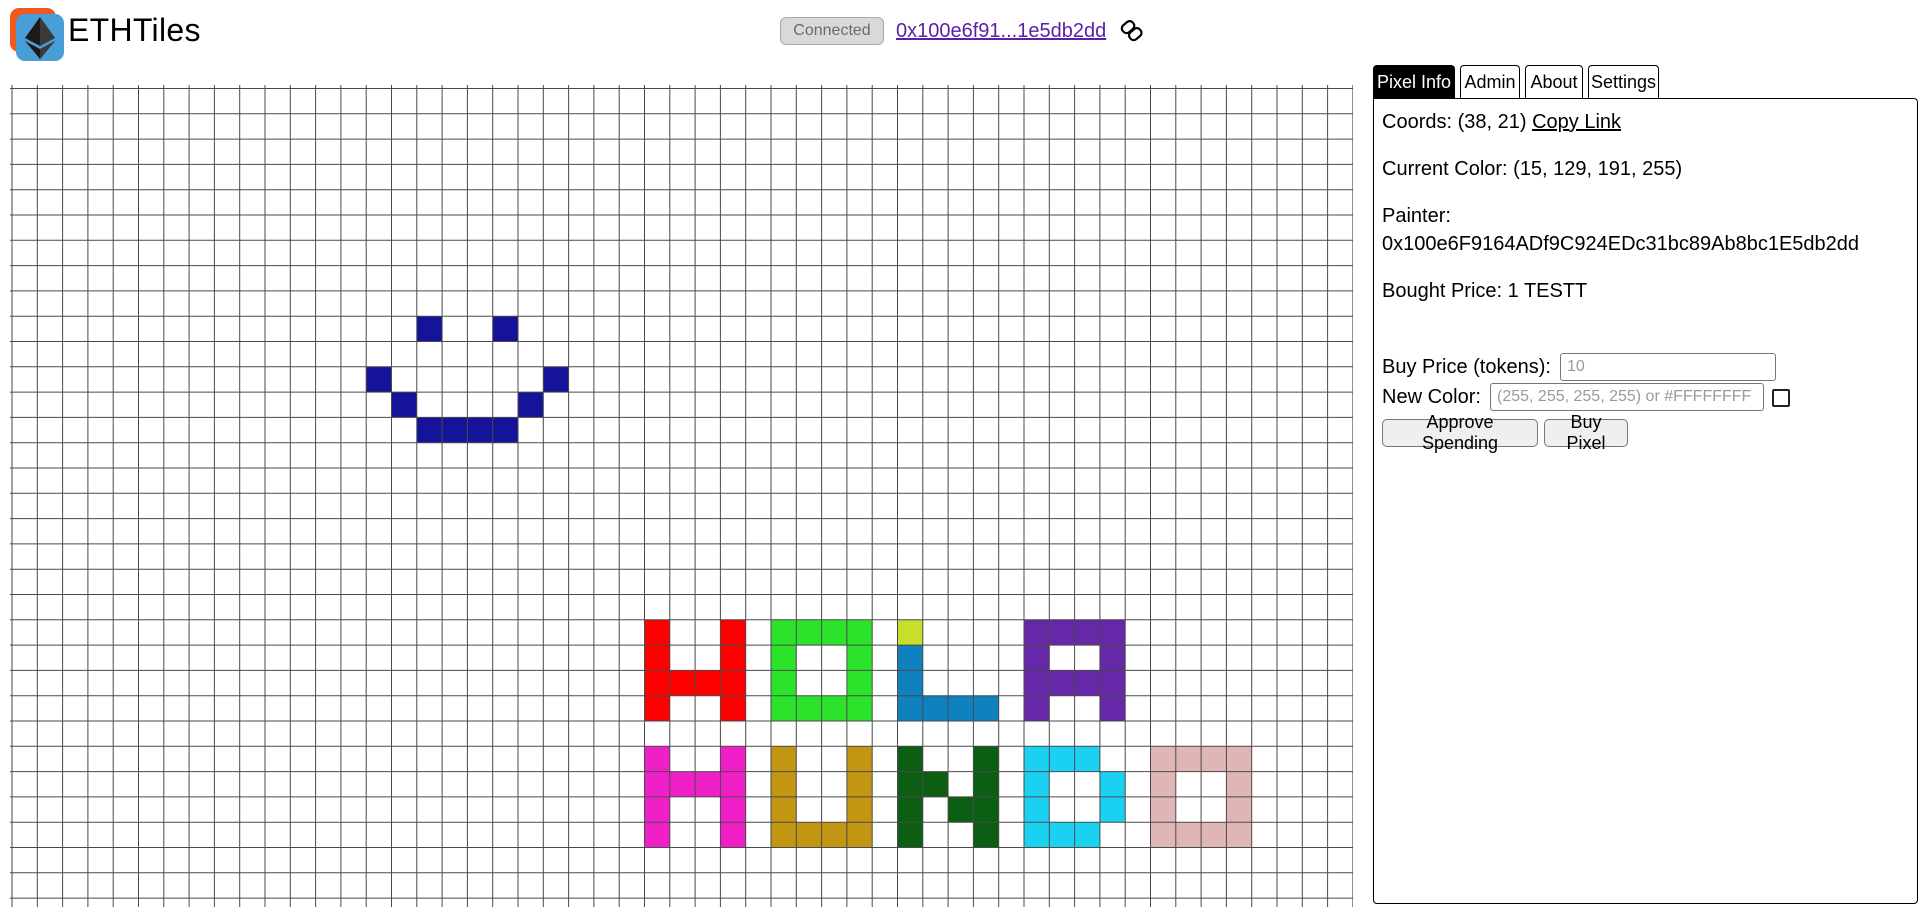 This screenshot has width=1920, height=923. Describe the element at coordinates (1414, 82) in the screenshot. I see `tab-pixel-info: Pixel Info` at that location.